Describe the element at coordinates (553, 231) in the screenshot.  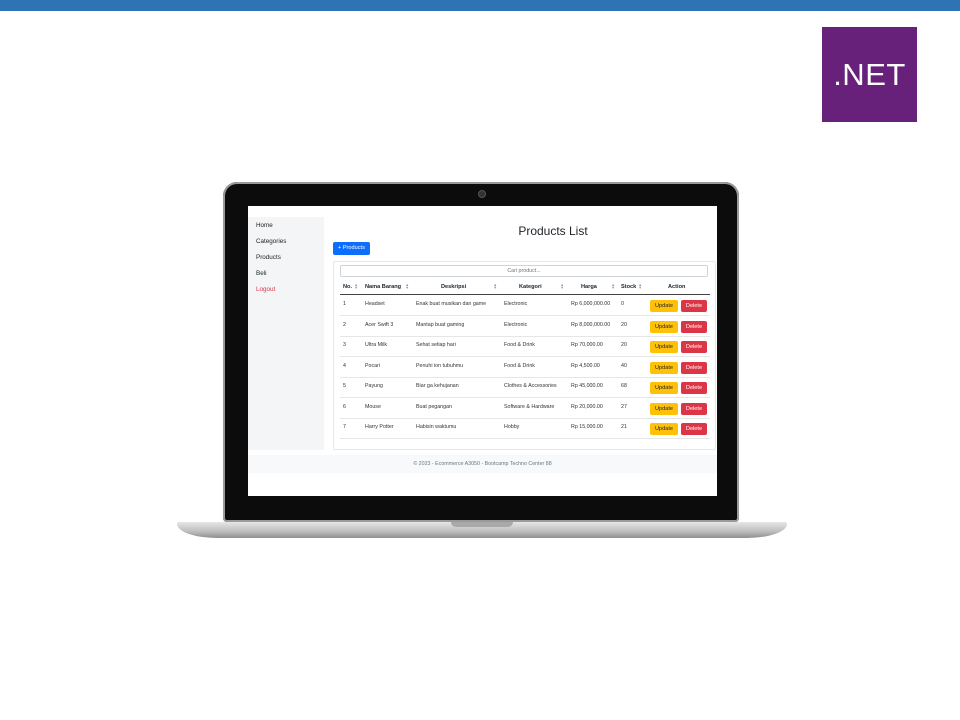
I see `page-title: Products List` at that location.